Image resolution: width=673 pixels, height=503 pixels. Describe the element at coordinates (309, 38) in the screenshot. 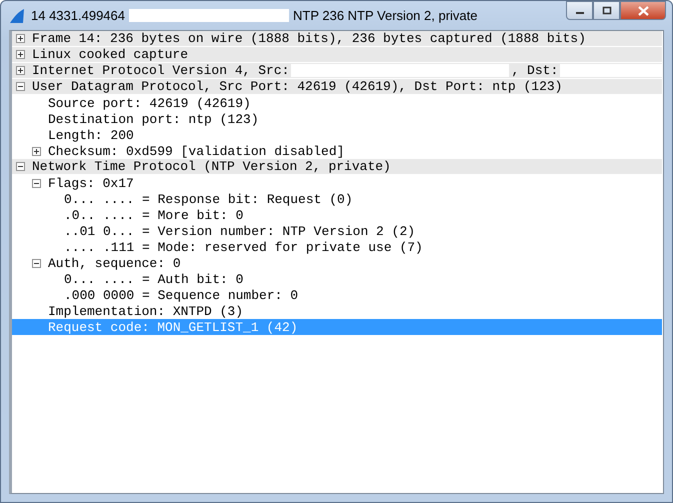

I see `field-text: Frame 14: 236 bytes on wire (1888 bits), 236 bytes captured (1888 bits)` at that location.